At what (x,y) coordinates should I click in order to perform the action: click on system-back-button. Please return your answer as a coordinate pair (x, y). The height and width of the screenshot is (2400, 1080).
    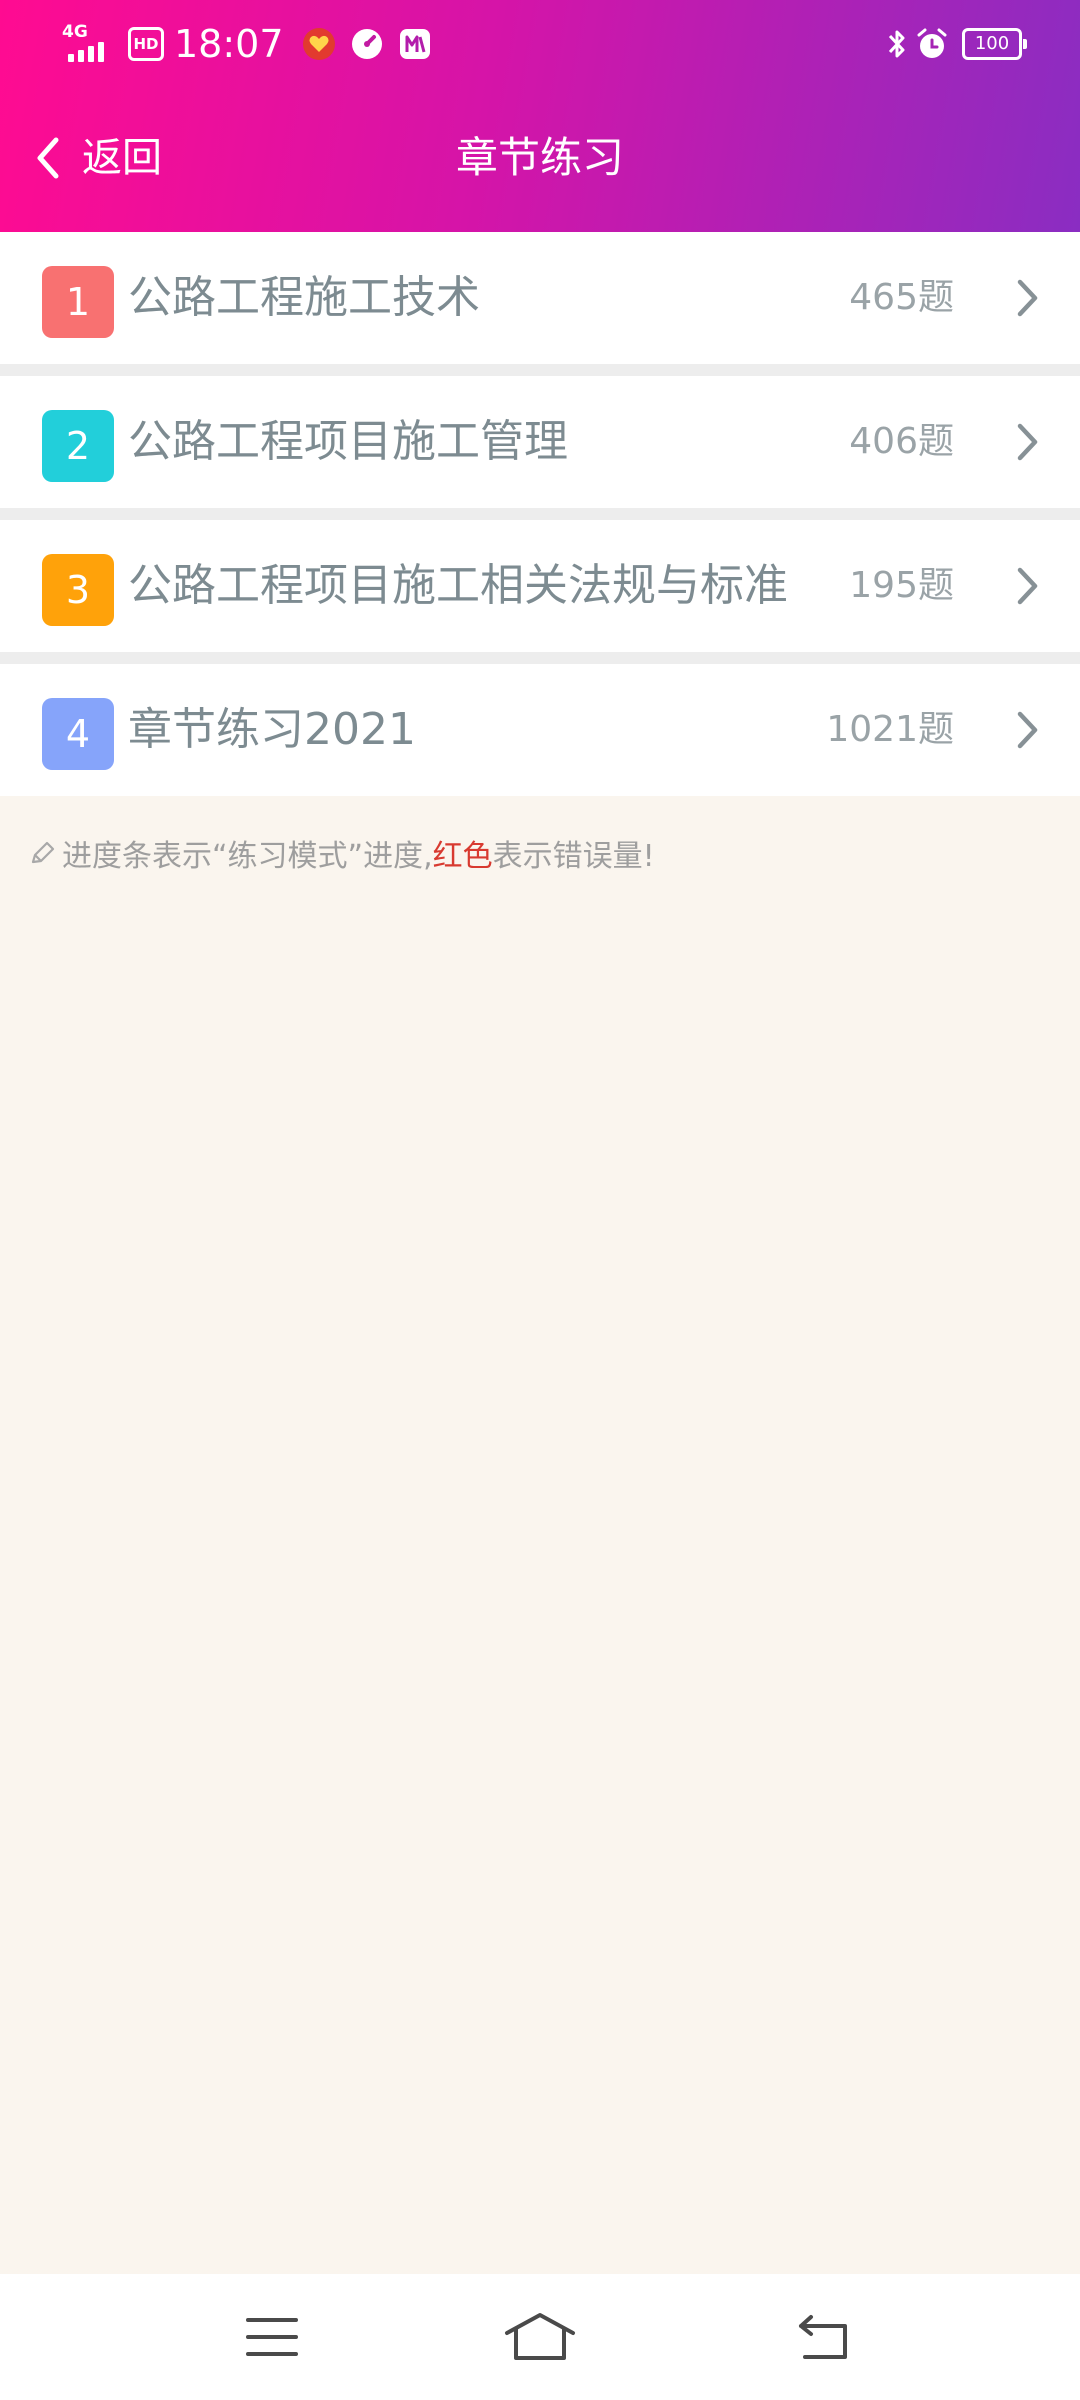
    Looking at the image, I should click on (824, 2337).